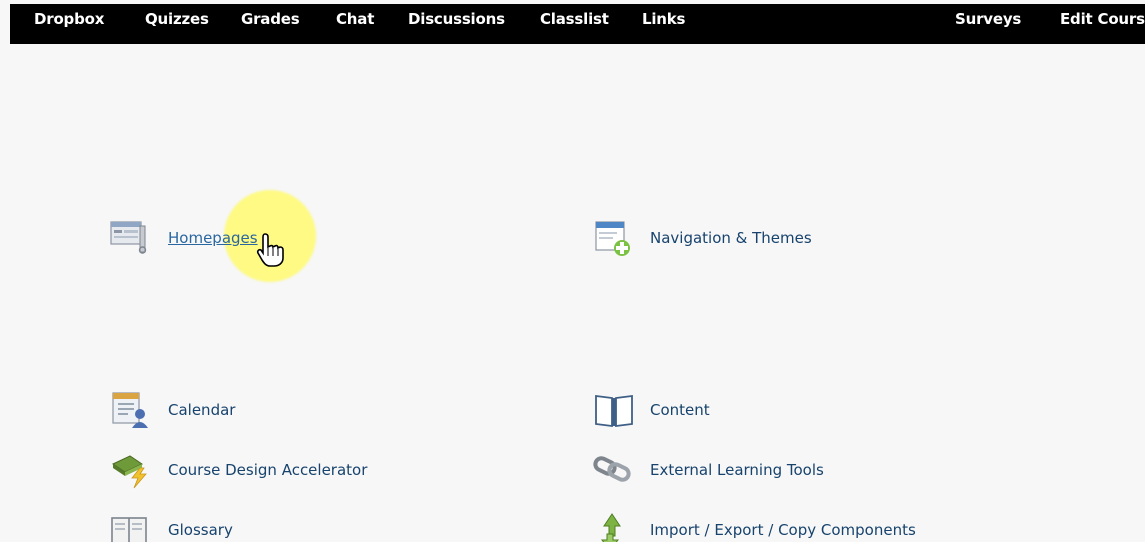 This screenshot has width=1145, height=542. What do you see at coordinates (614, 470) in the screenshot?
I see `chain-link-icon` at bounding box center [614, 470].